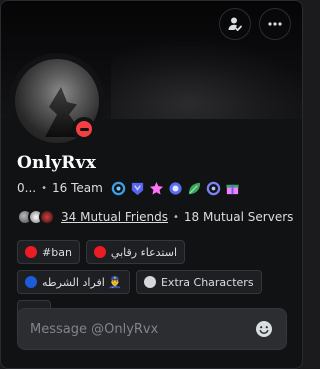 The width and height of the screenshot is (320, 369). What do you see at coordinates (195, 188) in the screenshot?
I see `leaf-badge-icon` at bounding box center [195, 188].